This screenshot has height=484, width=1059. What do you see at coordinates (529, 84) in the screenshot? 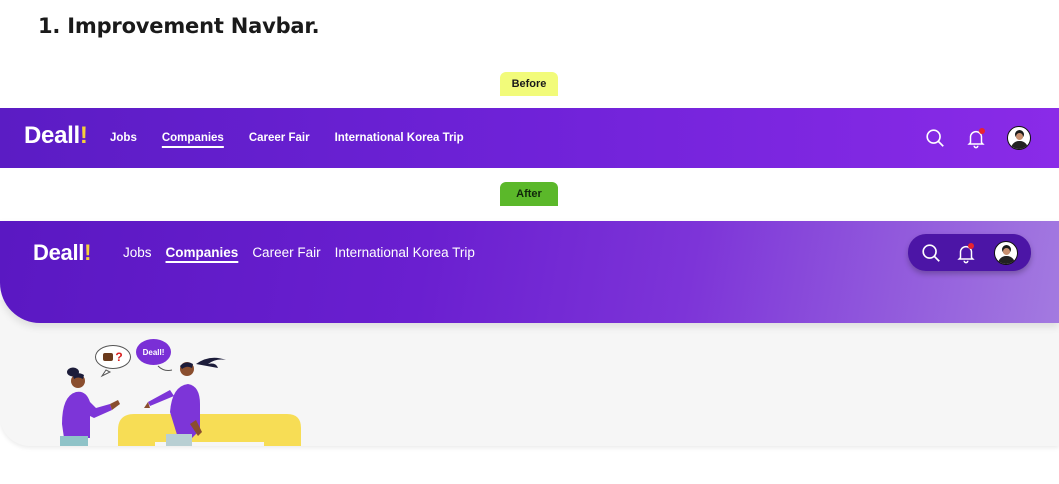
I see `before-label: Before` at bounding box center [529, 84].